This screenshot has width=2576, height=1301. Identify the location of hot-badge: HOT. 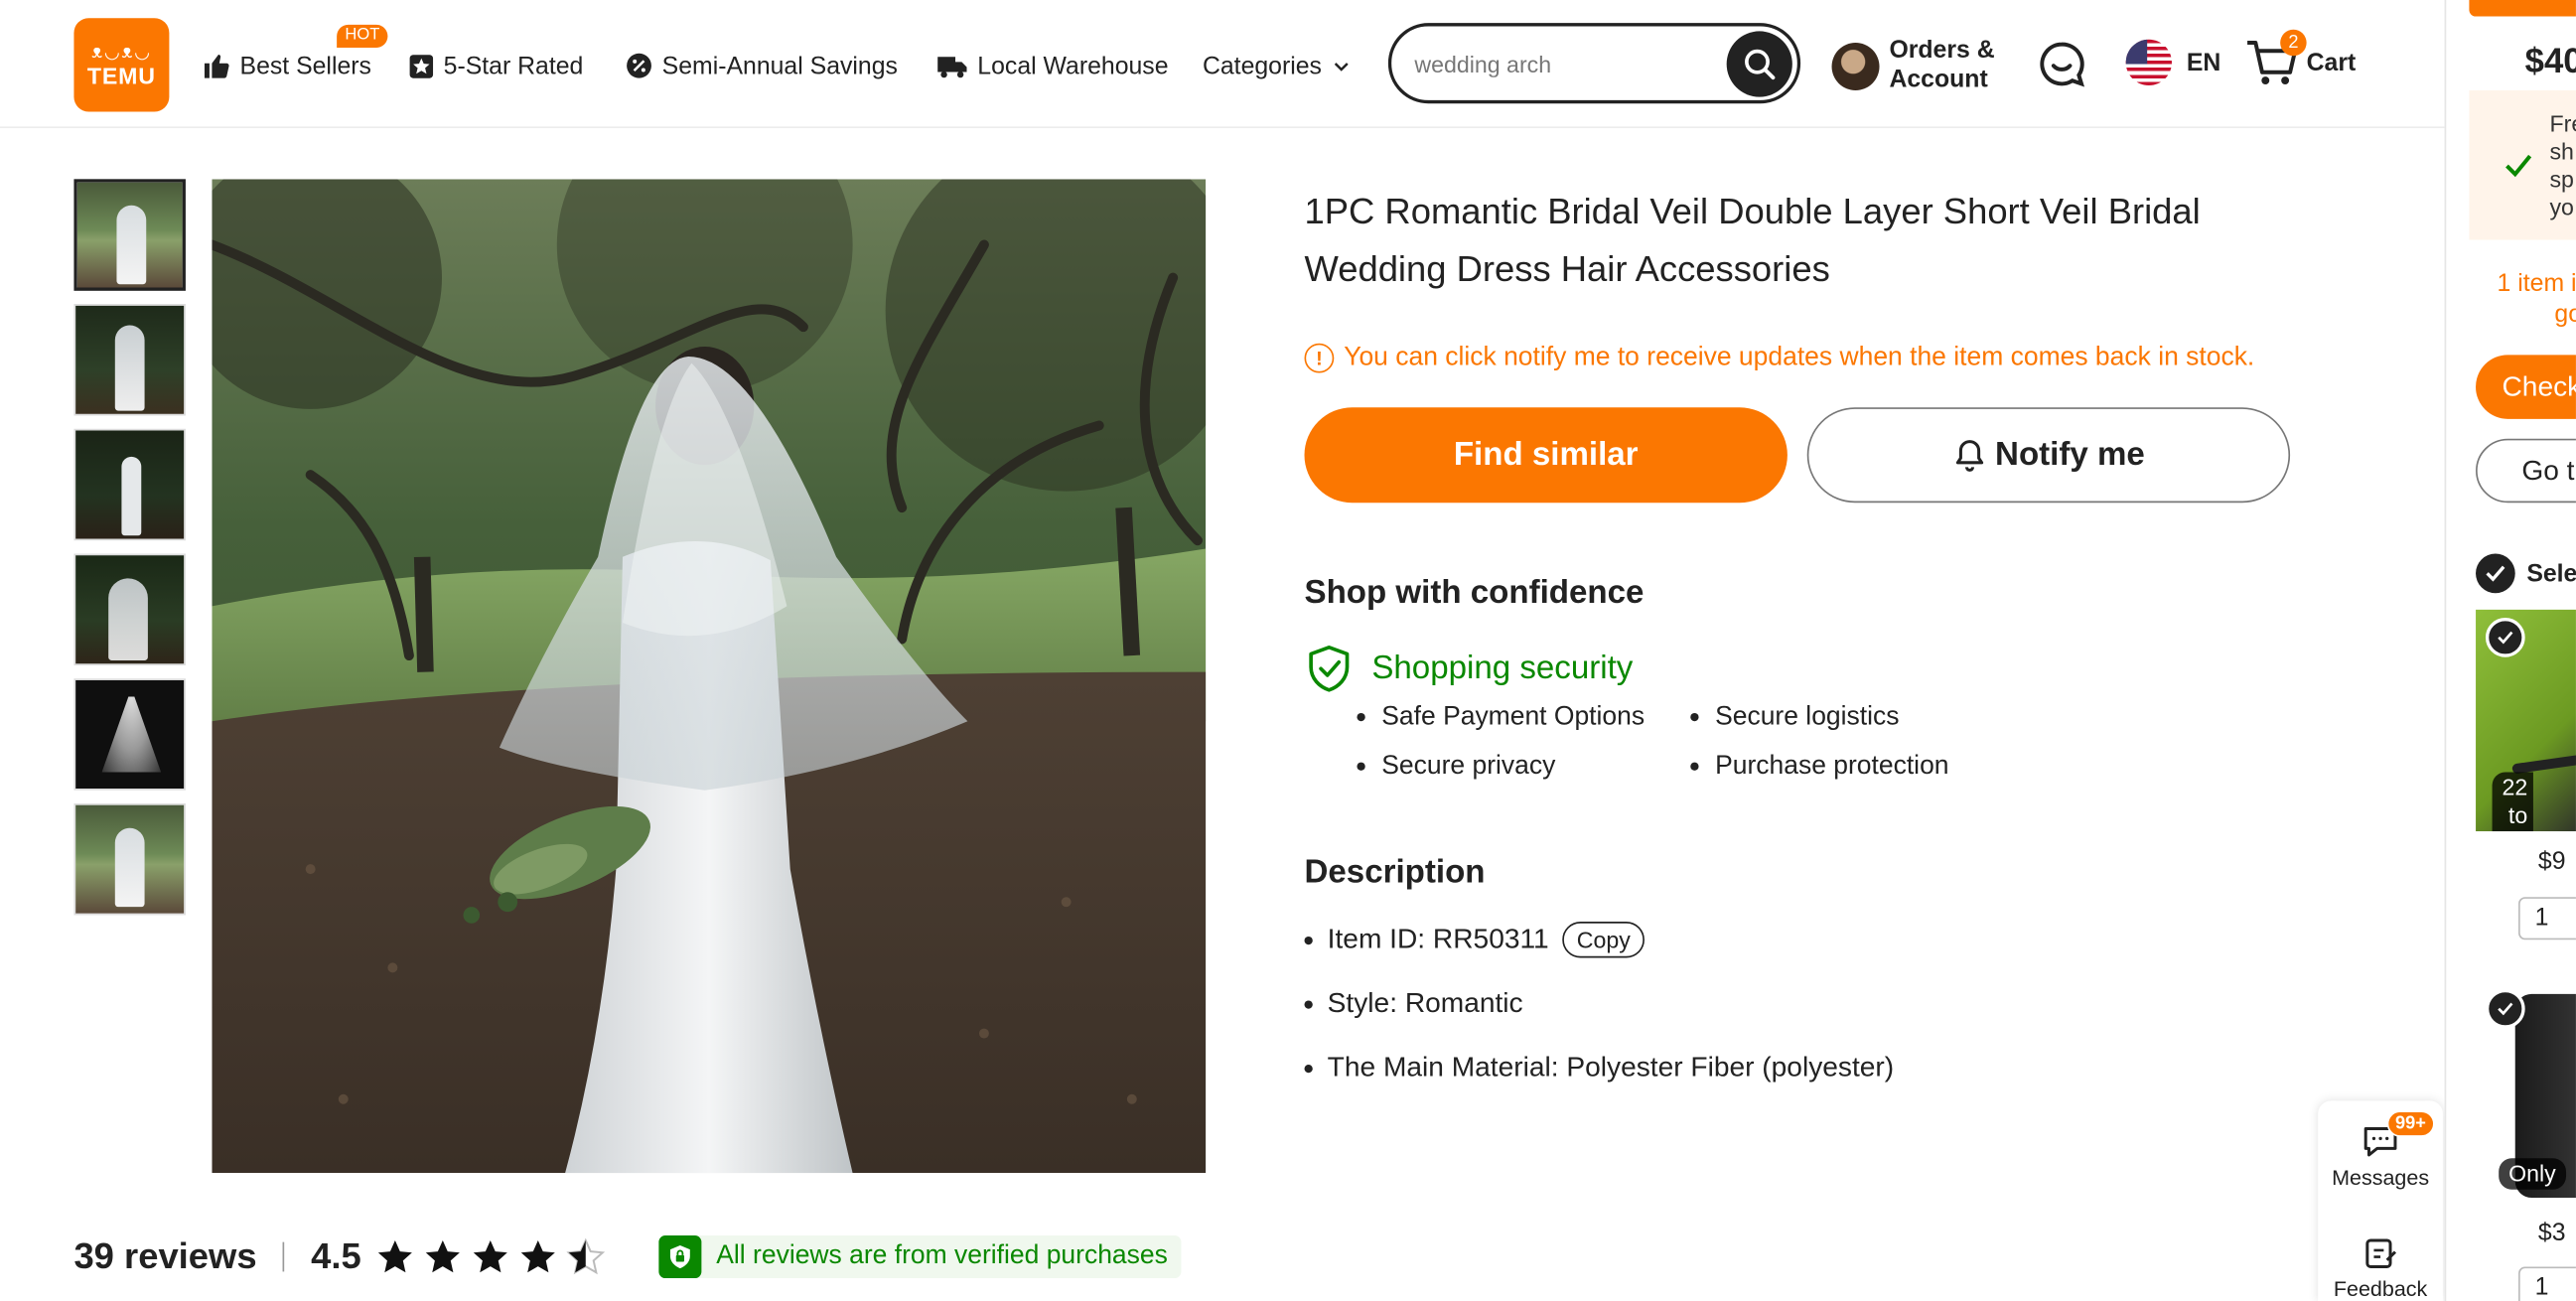
(362, 36).